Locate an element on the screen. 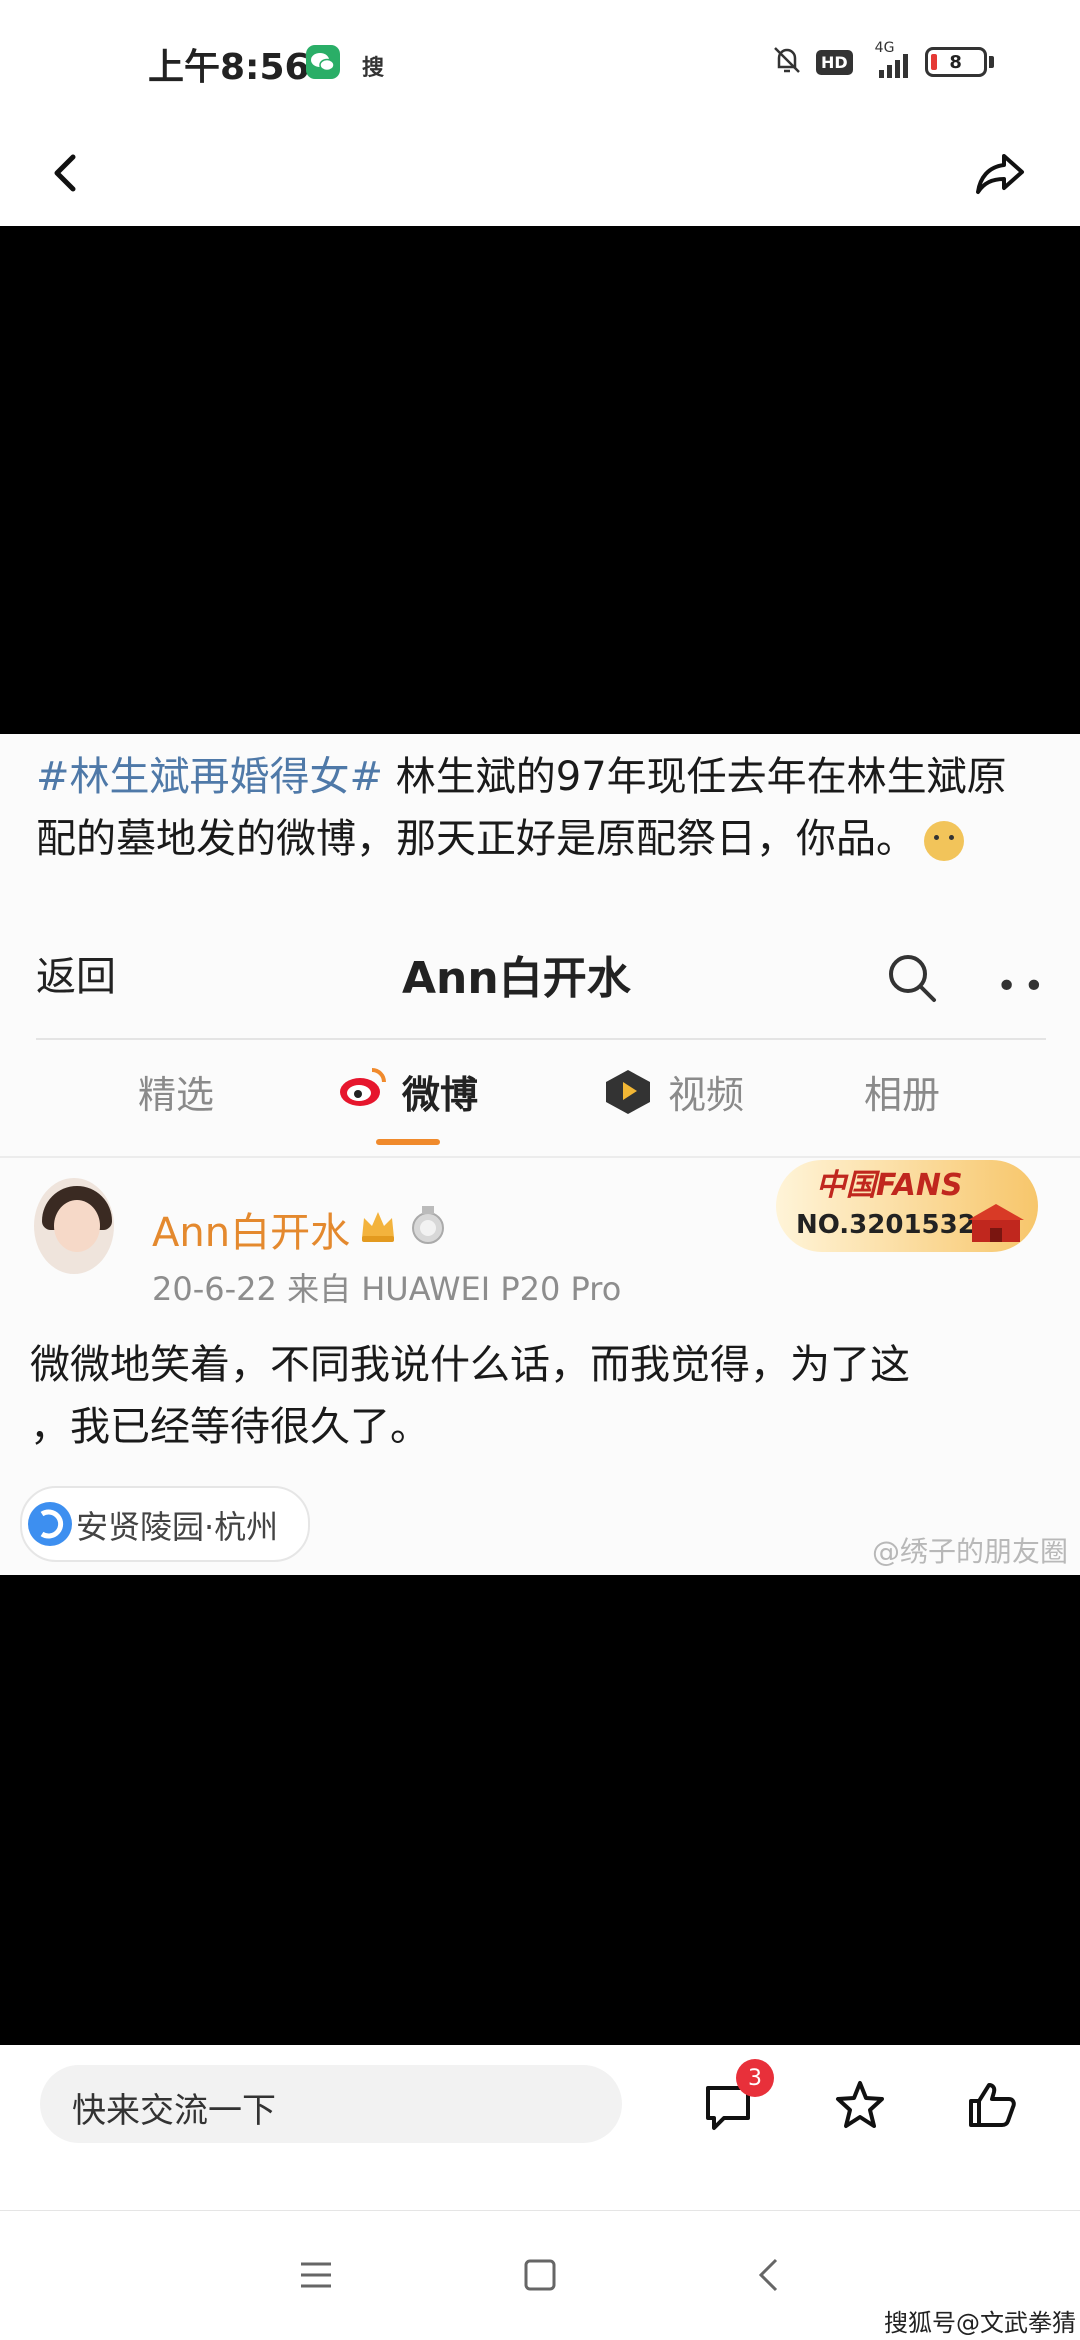 This screenshot has width=1080, height=2340. weibo-back-label: 返回 is located at coordinates (76, 977).